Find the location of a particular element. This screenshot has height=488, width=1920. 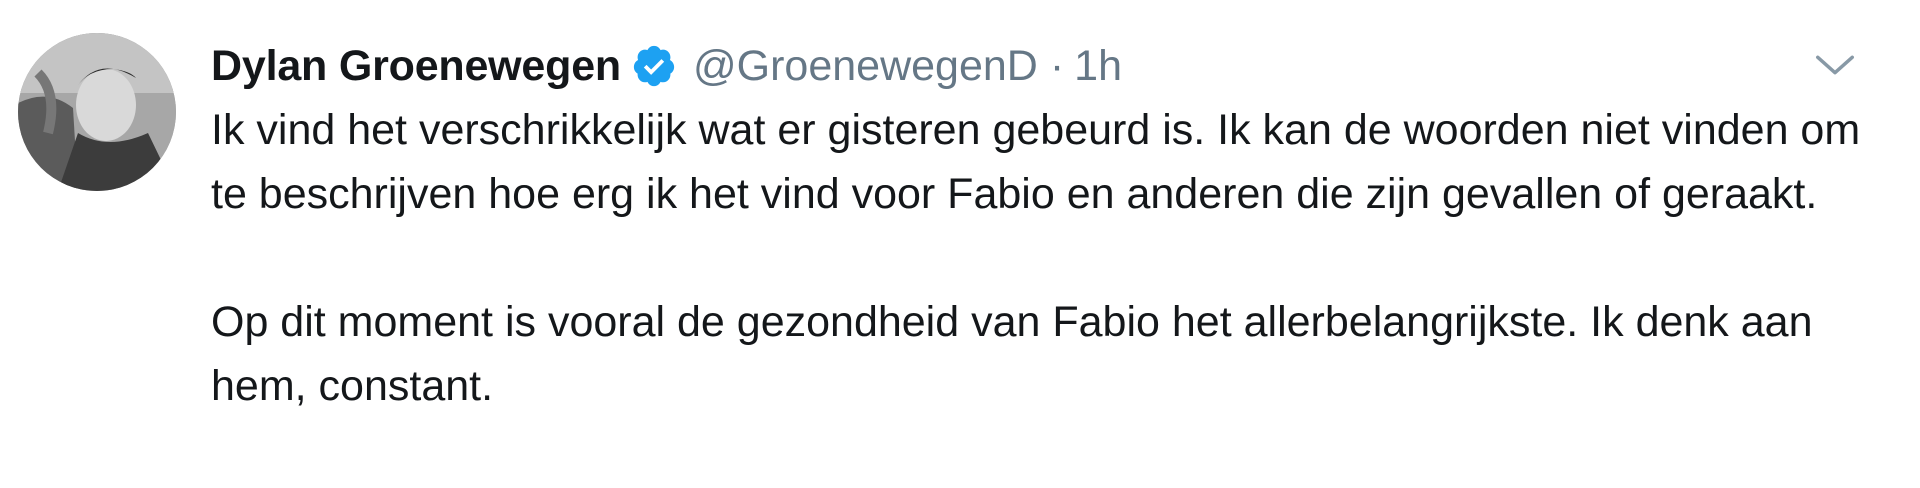

verified-badge-icon is located at coordinates (654, 66).